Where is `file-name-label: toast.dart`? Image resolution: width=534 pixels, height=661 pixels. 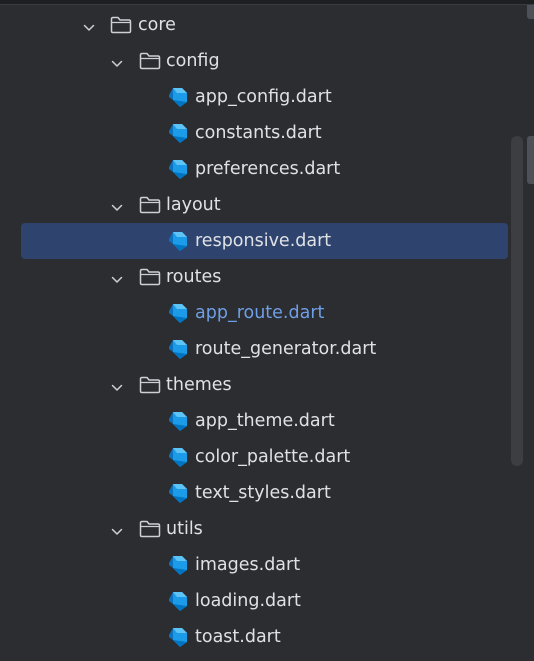 file-name-label: toast.dart is located at coordinates (238, 637).